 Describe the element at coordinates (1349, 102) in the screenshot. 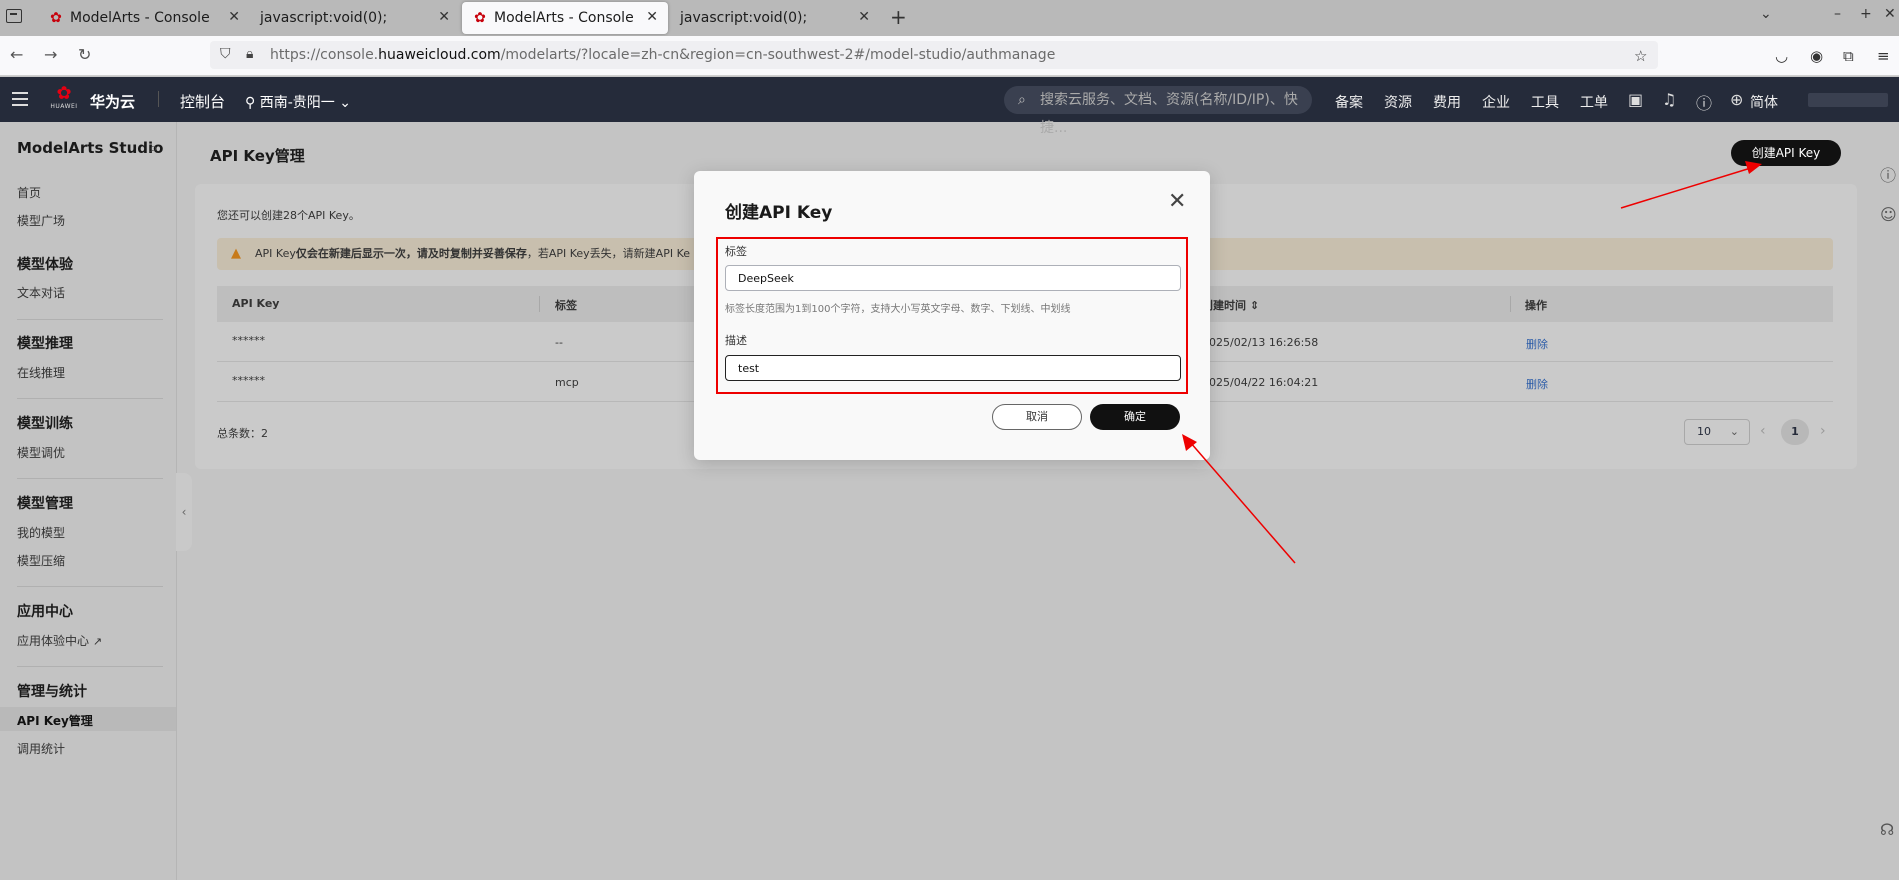

I see `nav-beian: 备案` at that location.